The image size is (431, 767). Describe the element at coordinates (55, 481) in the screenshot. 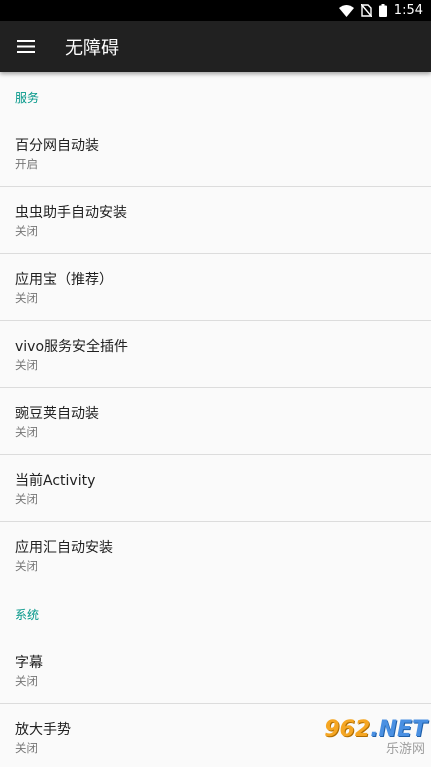

I see `pref-title: 当前Activity` at that location.